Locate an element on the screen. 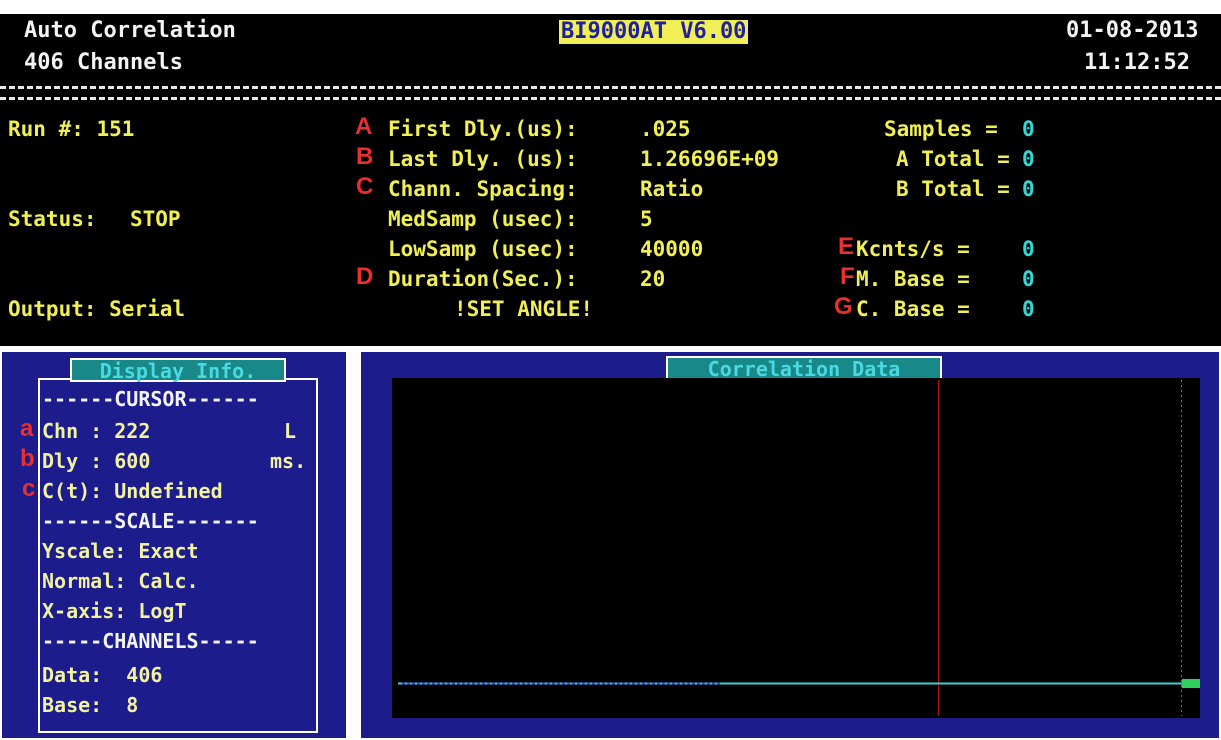 This screenshot has height=740, width=1221. header-divider-top is located at coordinates (610, 87).